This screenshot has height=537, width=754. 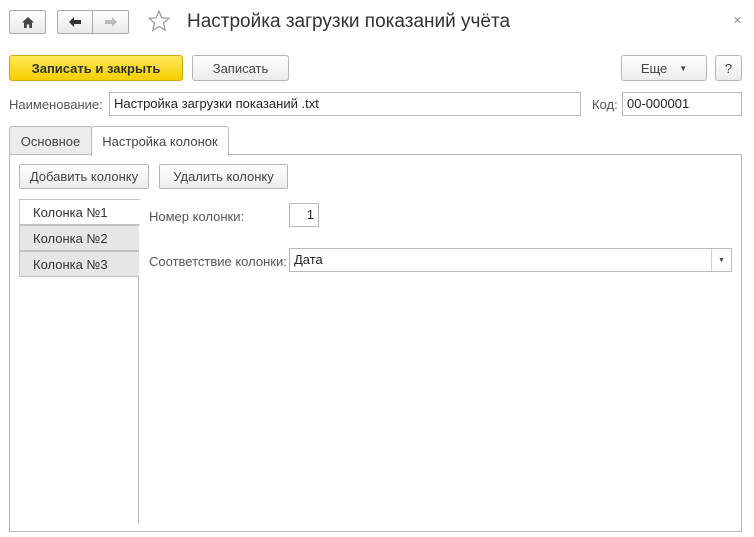 What do you see at coordinates (737, 20) in the screenshot?
I see `close-icon: ×` at bounding box center [737, 20].